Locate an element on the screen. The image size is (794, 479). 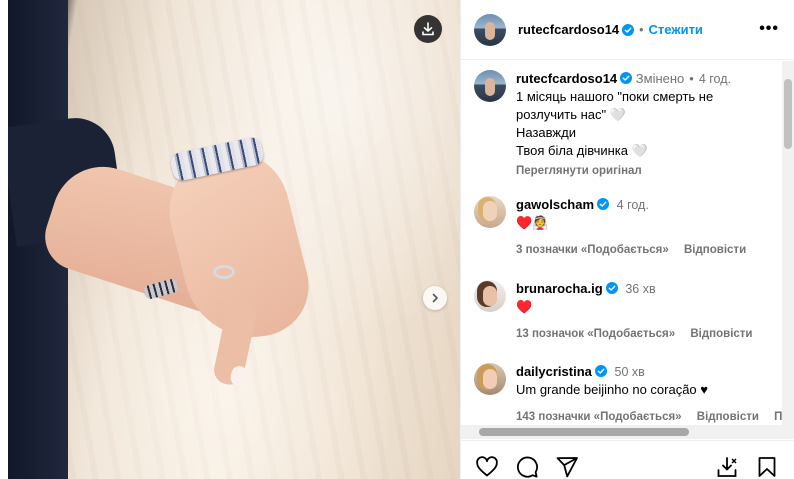
comment-icon is located at coordinates (527, 467).